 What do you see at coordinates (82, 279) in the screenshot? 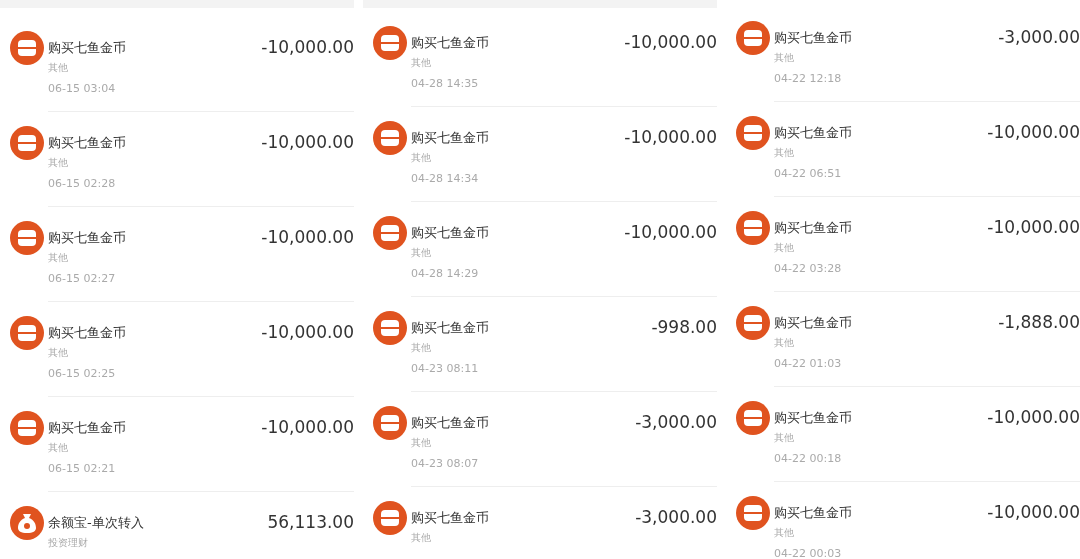
I see `time-text: 06-15 02:27` at bounding box center [82, 279].